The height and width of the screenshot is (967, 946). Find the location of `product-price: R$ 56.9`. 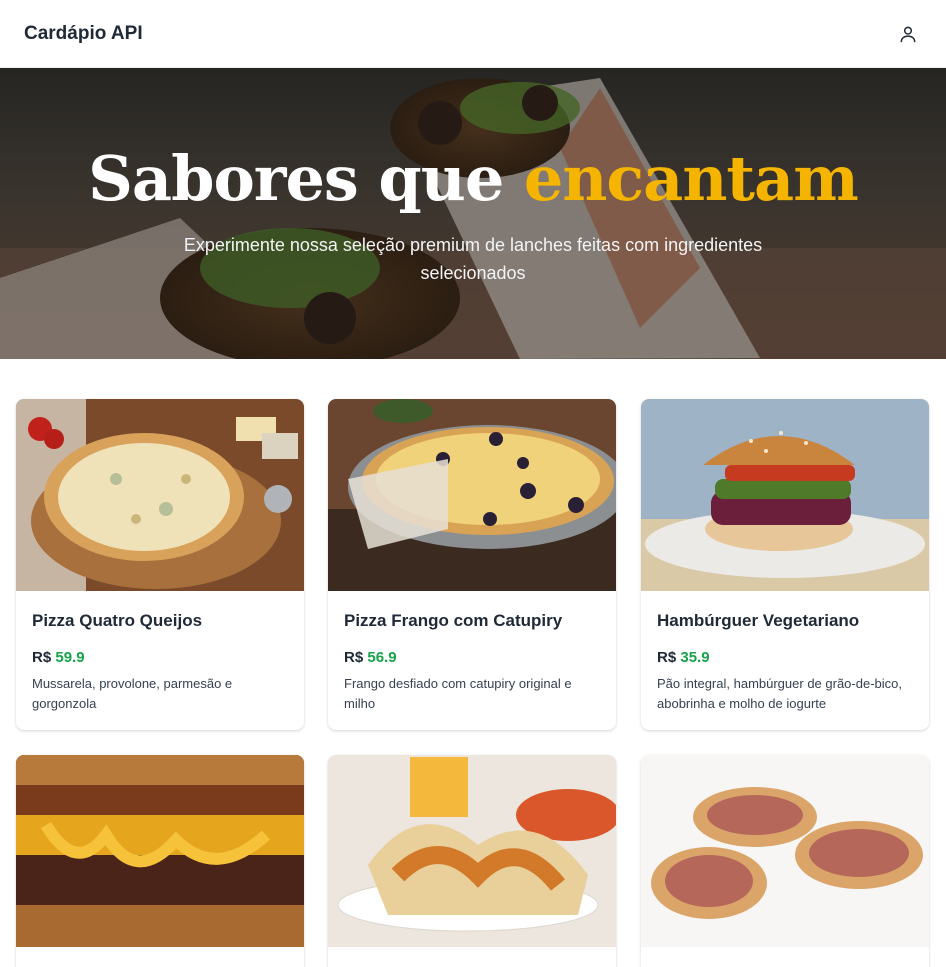

product-price: R$ 56.9 is located at coordinates (472, 657).